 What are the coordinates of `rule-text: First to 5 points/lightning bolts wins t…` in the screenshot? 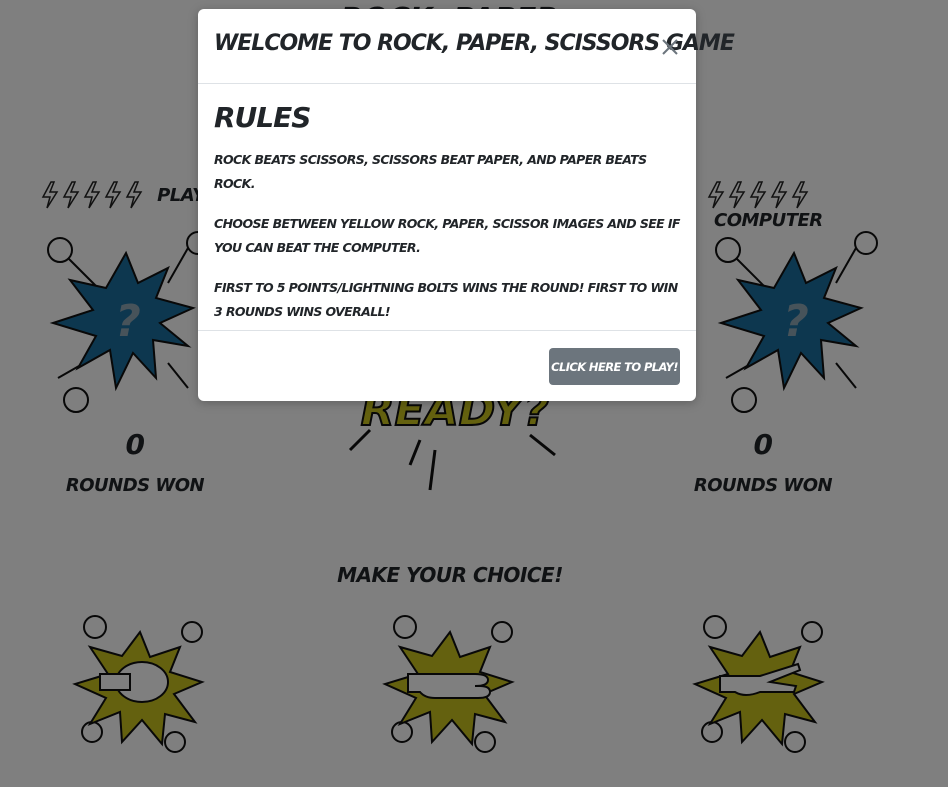 It's located at (446, 299).